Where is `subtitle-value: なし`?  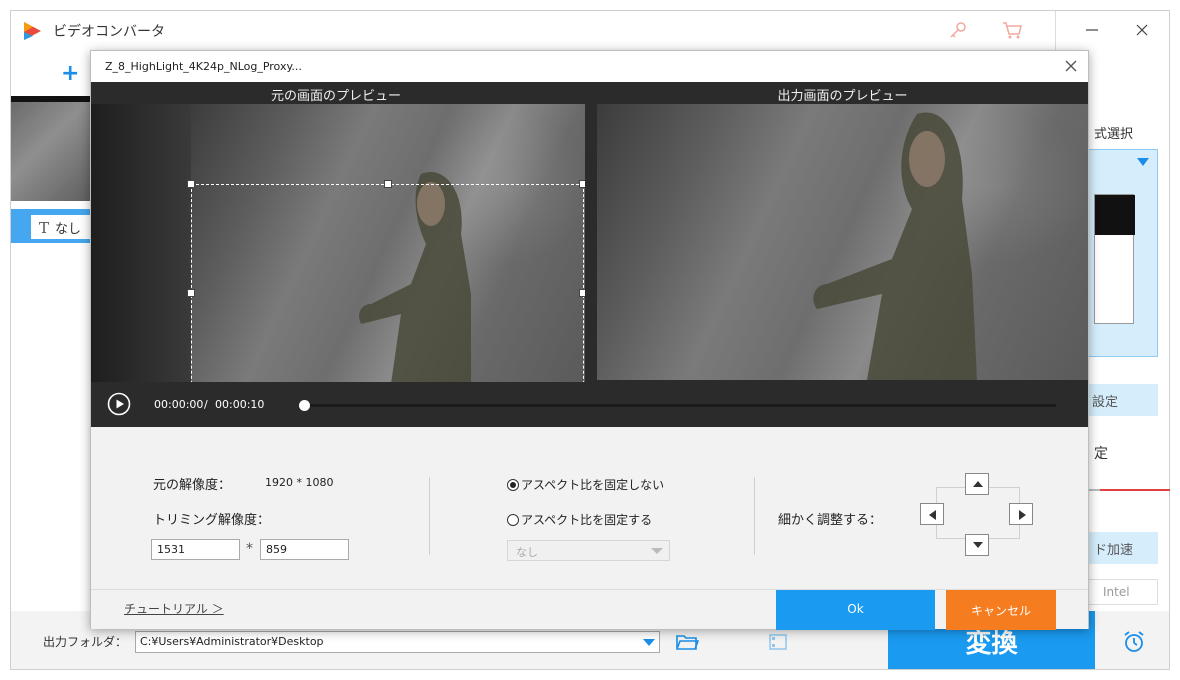
subtitle-value: なし is located at coordinates (68, 229).